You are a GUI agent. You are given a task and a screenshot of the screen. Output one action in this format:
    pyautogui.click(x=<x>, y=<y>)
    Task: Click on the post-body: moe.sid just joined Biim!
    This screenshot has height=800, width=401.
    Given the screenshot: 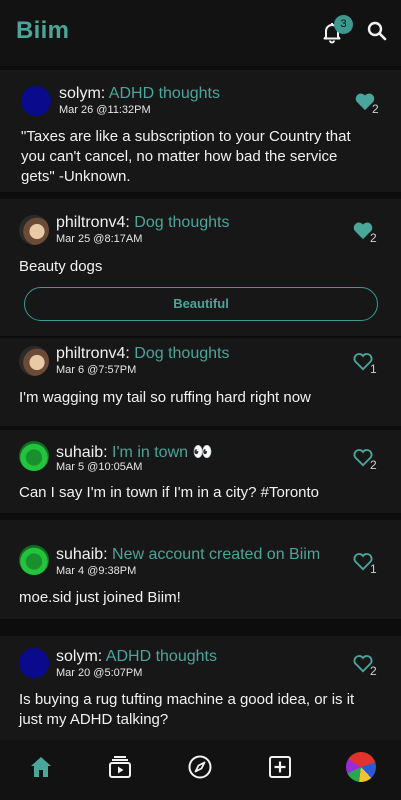 What is the action you would take?
    pyautogui.click(x=100, y=597)
    